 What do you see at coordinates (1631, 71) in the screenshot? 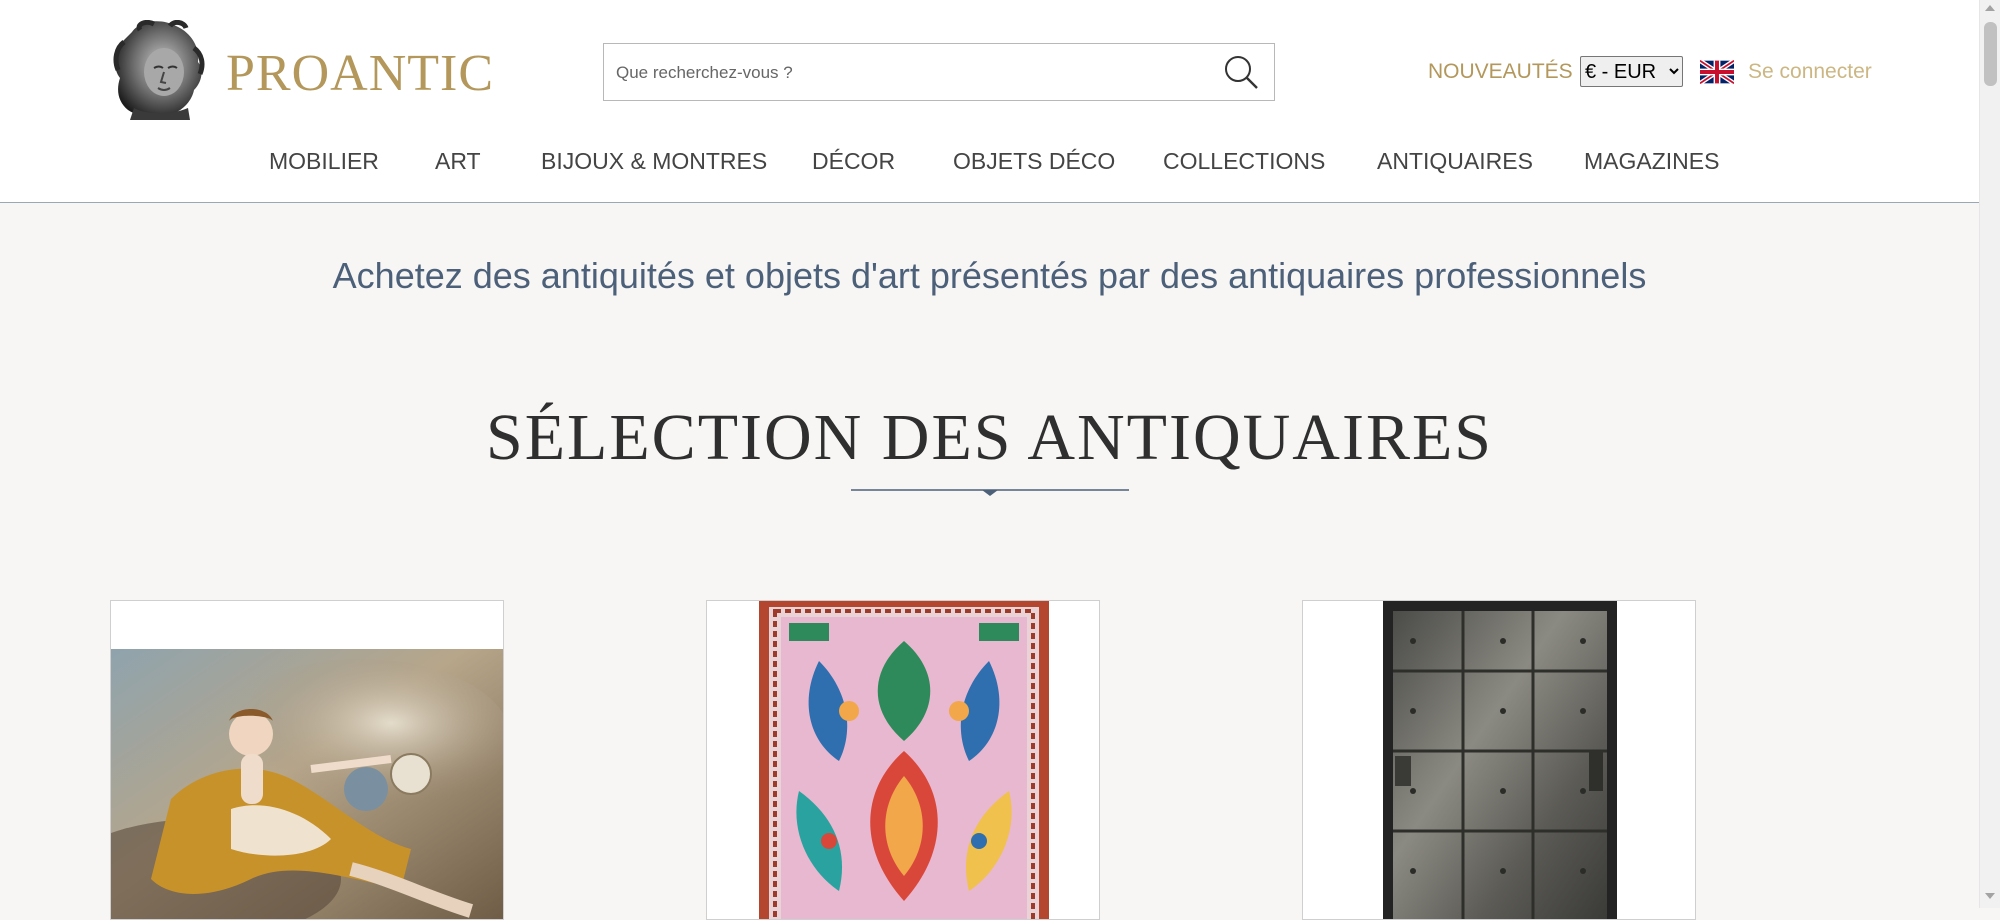
I see `currency-select: € - EUR` at bounding box center [1631, 71].